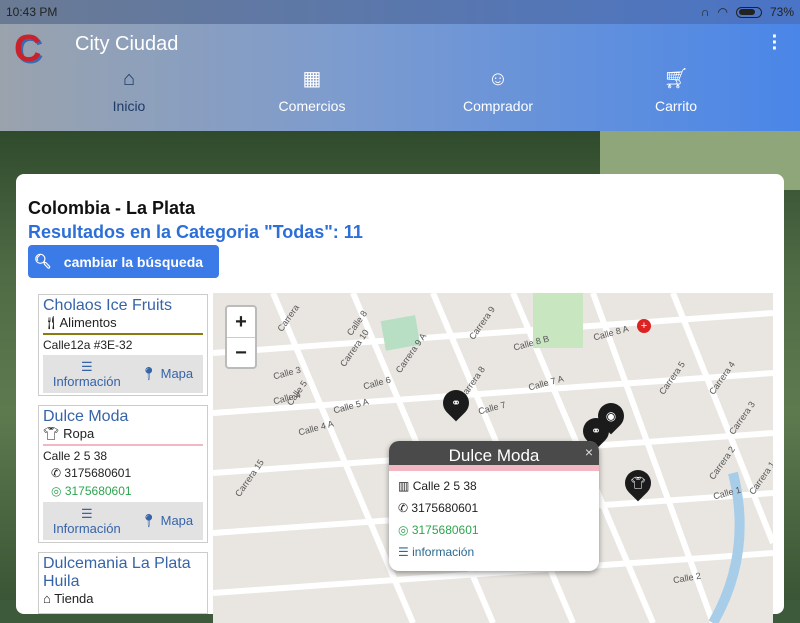 Image resolution: width=800 pixels, height=623 pixels. I want to click on phone-text: 3175680601, so click(445, 508).